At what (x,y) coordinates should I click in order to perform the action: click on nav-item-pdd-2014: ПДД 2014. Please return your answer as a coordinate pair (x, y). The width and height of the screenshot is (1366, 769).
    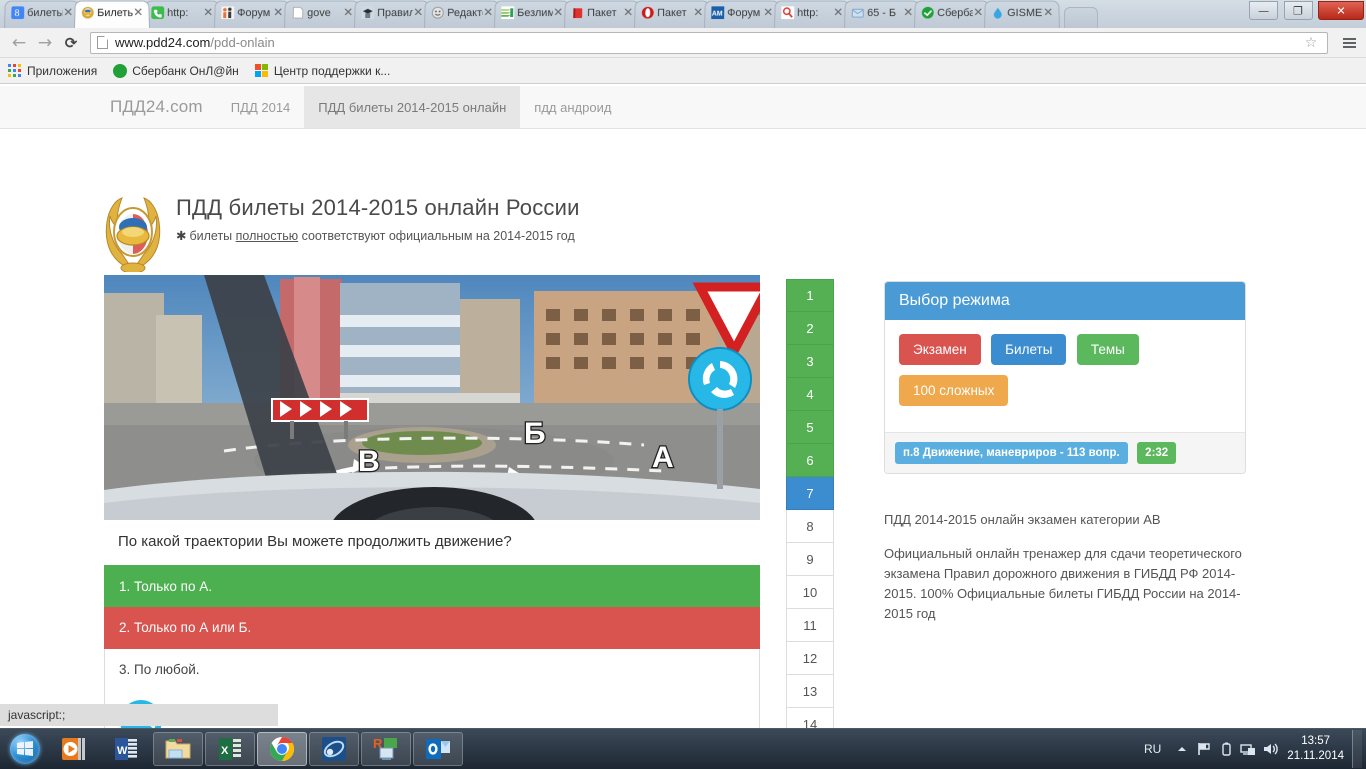
    Looking at the image, I should click on (260, 107).